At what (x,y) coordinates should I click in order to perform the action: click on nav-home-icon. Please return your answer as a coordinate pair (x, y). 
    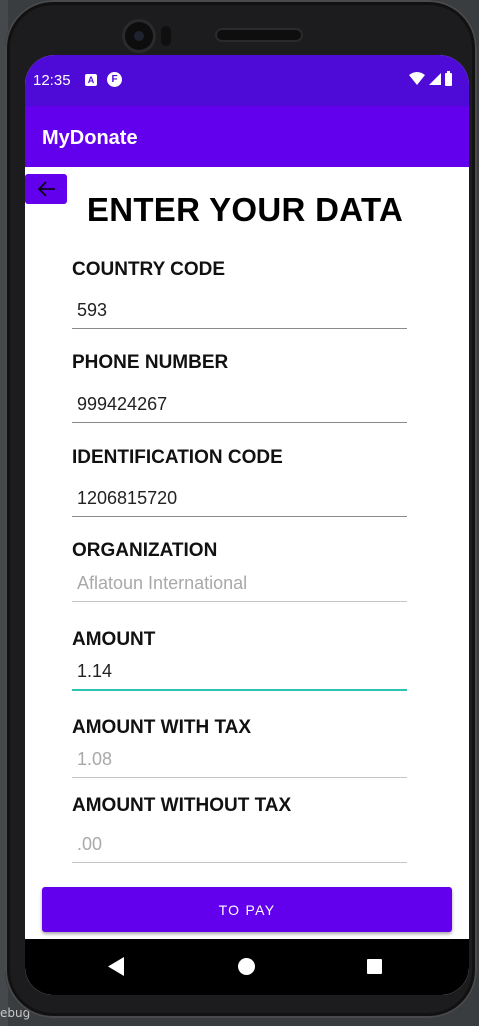
    Looking at the image, I should click on (246, 966).